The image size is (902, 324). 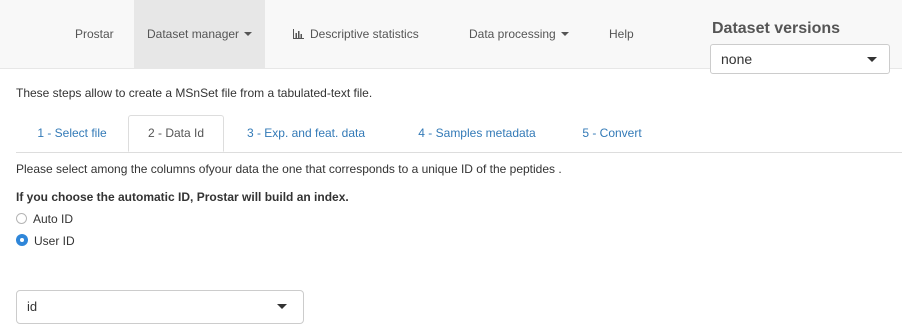 I want to click on tab-exp-feat-data: 3 - Exp. and feat. data, so click(x=306, y=133).